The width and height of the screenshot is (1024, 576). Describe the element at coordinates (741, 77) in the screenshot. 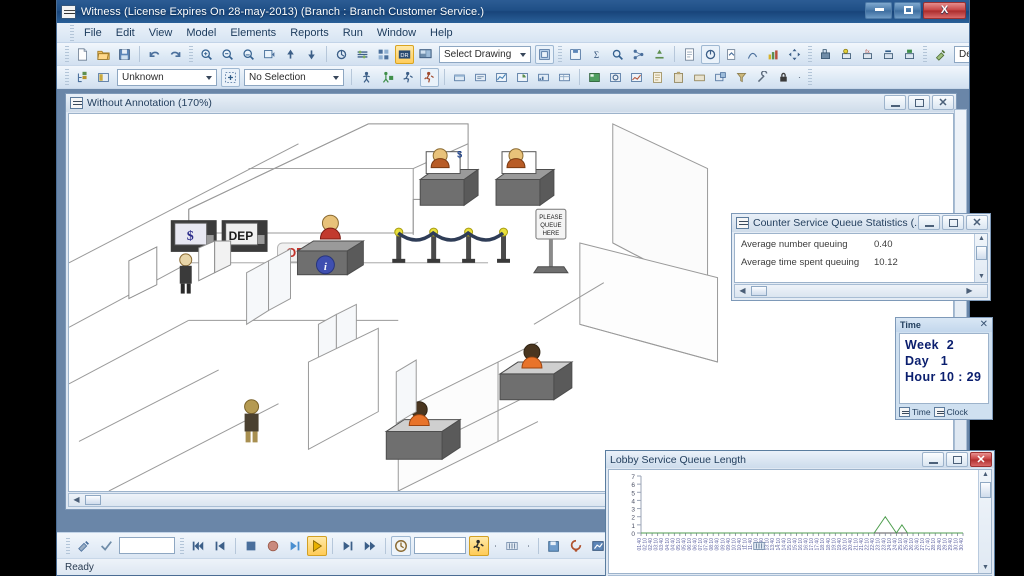

I see `filter-icon` at that location.